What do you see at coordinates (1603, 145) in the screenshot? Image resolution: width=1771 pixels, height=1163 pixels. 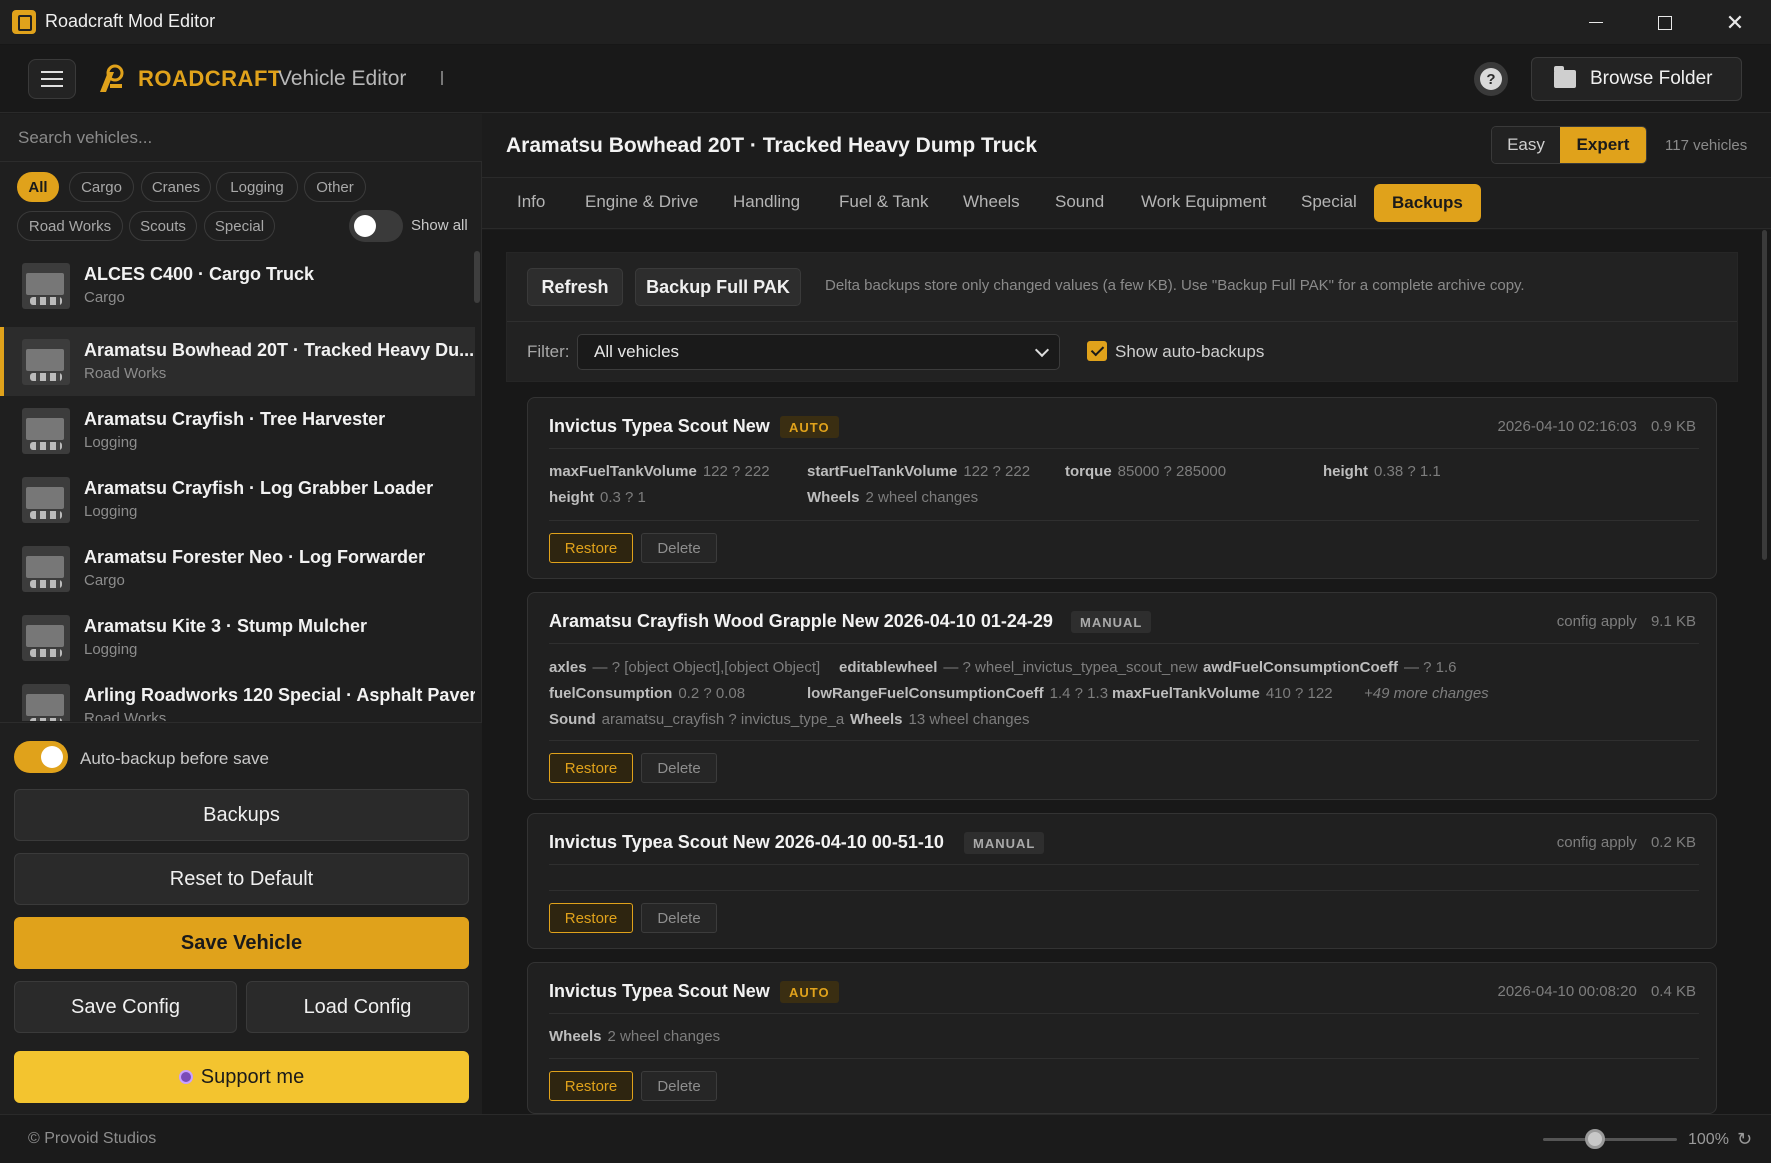 I see `mode-expert-button: Expert` at bounding box center [1603, 145].